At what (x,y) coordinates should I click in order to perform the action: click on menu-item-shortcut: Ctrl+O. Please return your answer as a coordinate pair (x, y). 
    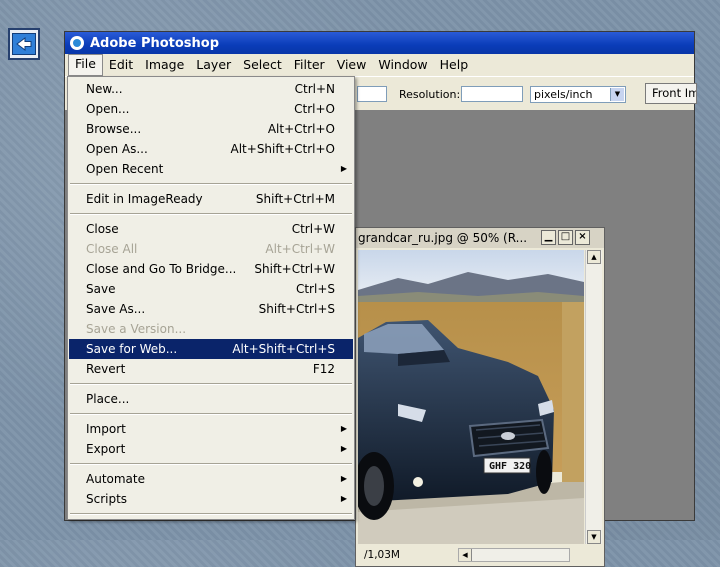
    Looking at the image, I should click on (314, 109).